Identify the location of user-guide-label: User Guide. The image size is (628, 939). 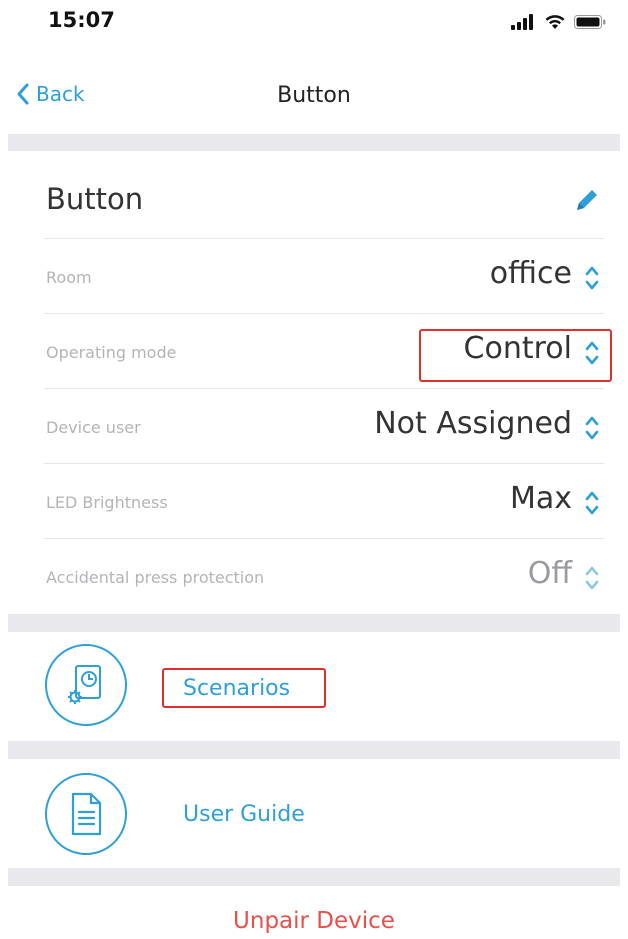
(244, 814).